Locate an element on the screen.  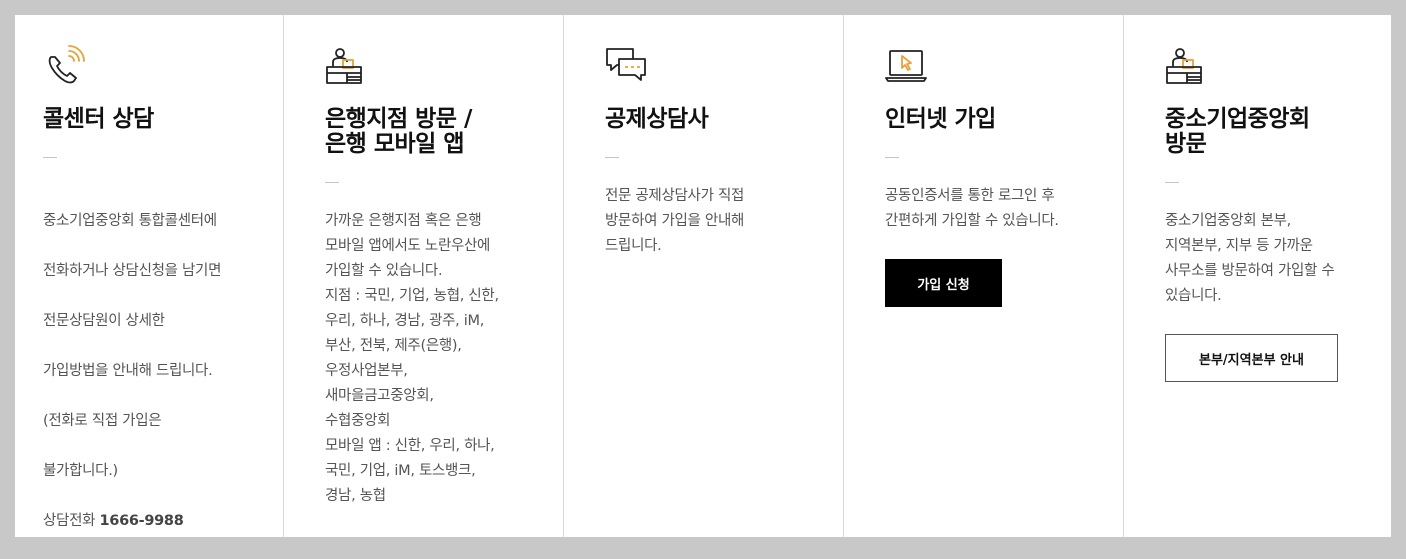
card-title: 콜센터 상담 is located at coordinates (98, 119).